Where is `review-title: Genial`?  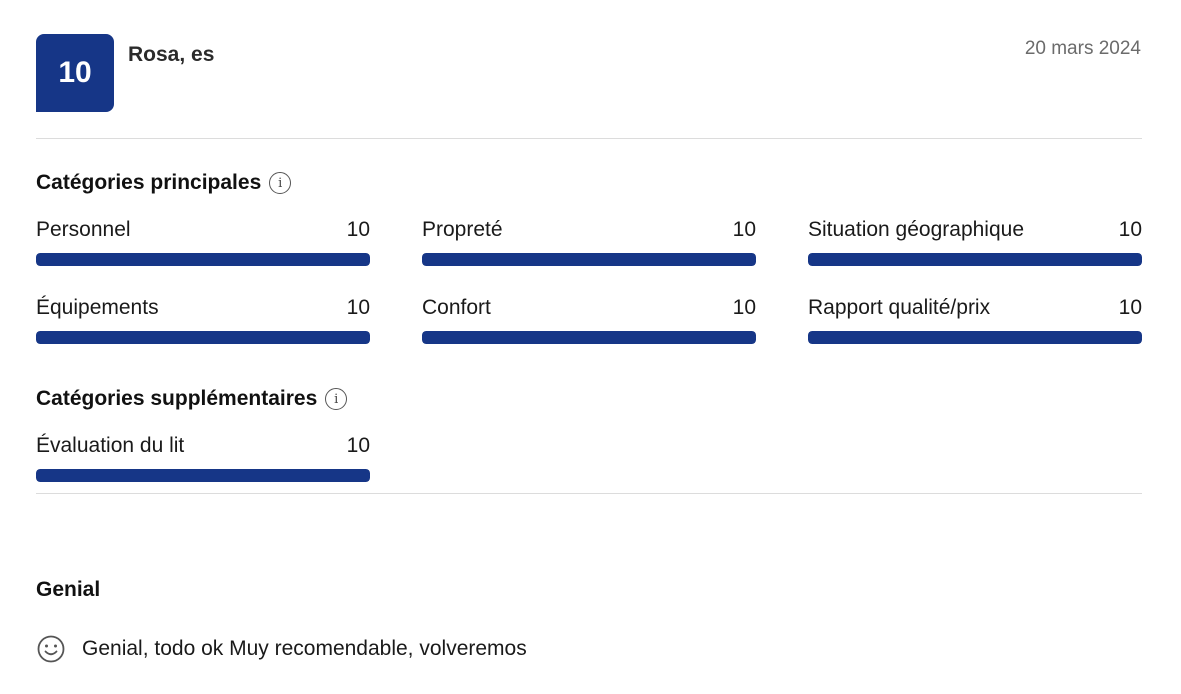 review-title: Genial is located at coordinates (68, 589).